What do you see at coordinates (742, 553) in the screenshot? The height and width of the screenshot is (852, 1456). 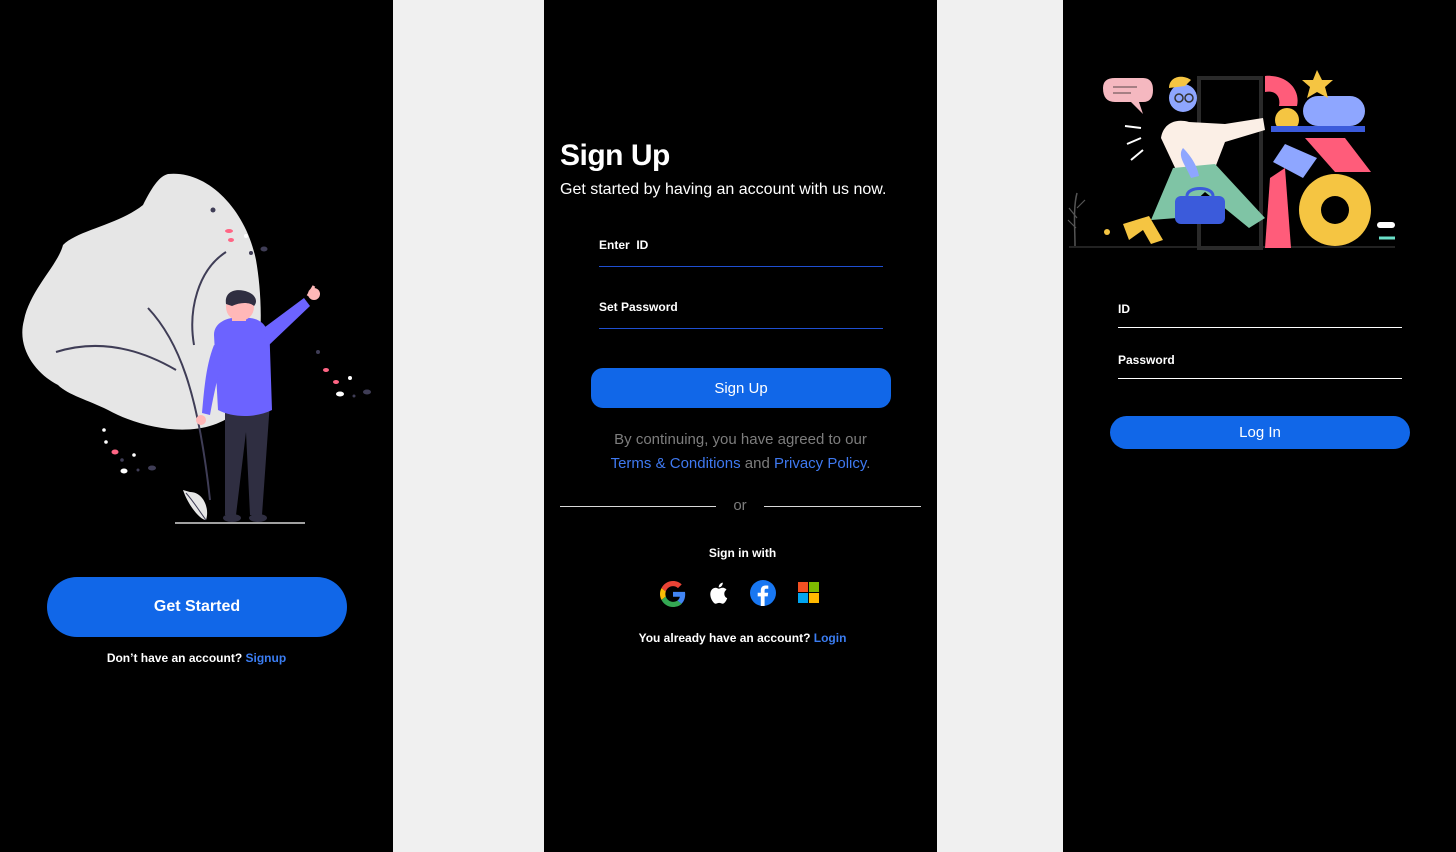 I see `sign-in-with-label: Sign in with` at bounding box center [742, 553].